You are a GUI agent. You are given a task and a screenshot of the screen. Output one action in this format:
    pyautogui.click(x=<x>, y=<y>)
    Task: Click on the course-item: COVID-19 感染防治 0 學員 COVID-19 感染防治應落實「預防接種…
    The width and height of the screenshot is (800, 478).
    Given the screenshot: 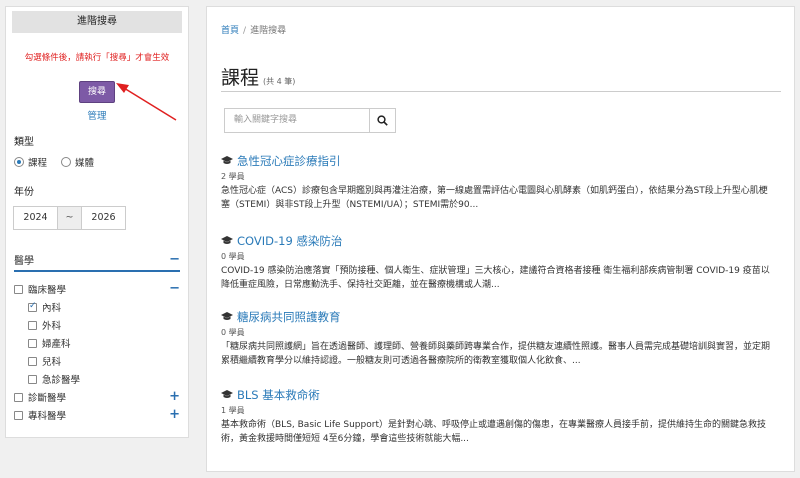 What is the action you would take?
    pyautogui.click(x=501, y=262)
    